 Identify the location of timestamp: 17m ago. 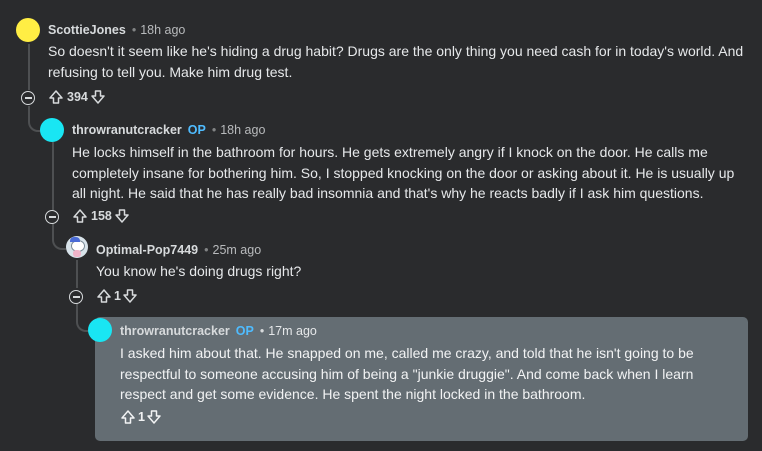
(292, 331).